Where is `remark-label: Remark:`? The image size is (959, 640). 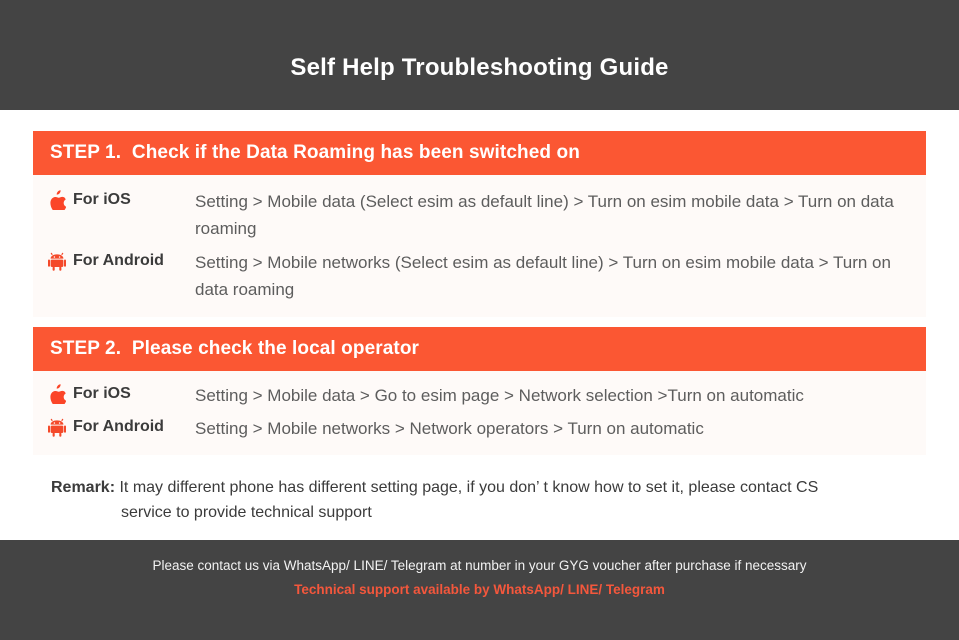 remark-label: Remark: is located at coordinates (83, 487).